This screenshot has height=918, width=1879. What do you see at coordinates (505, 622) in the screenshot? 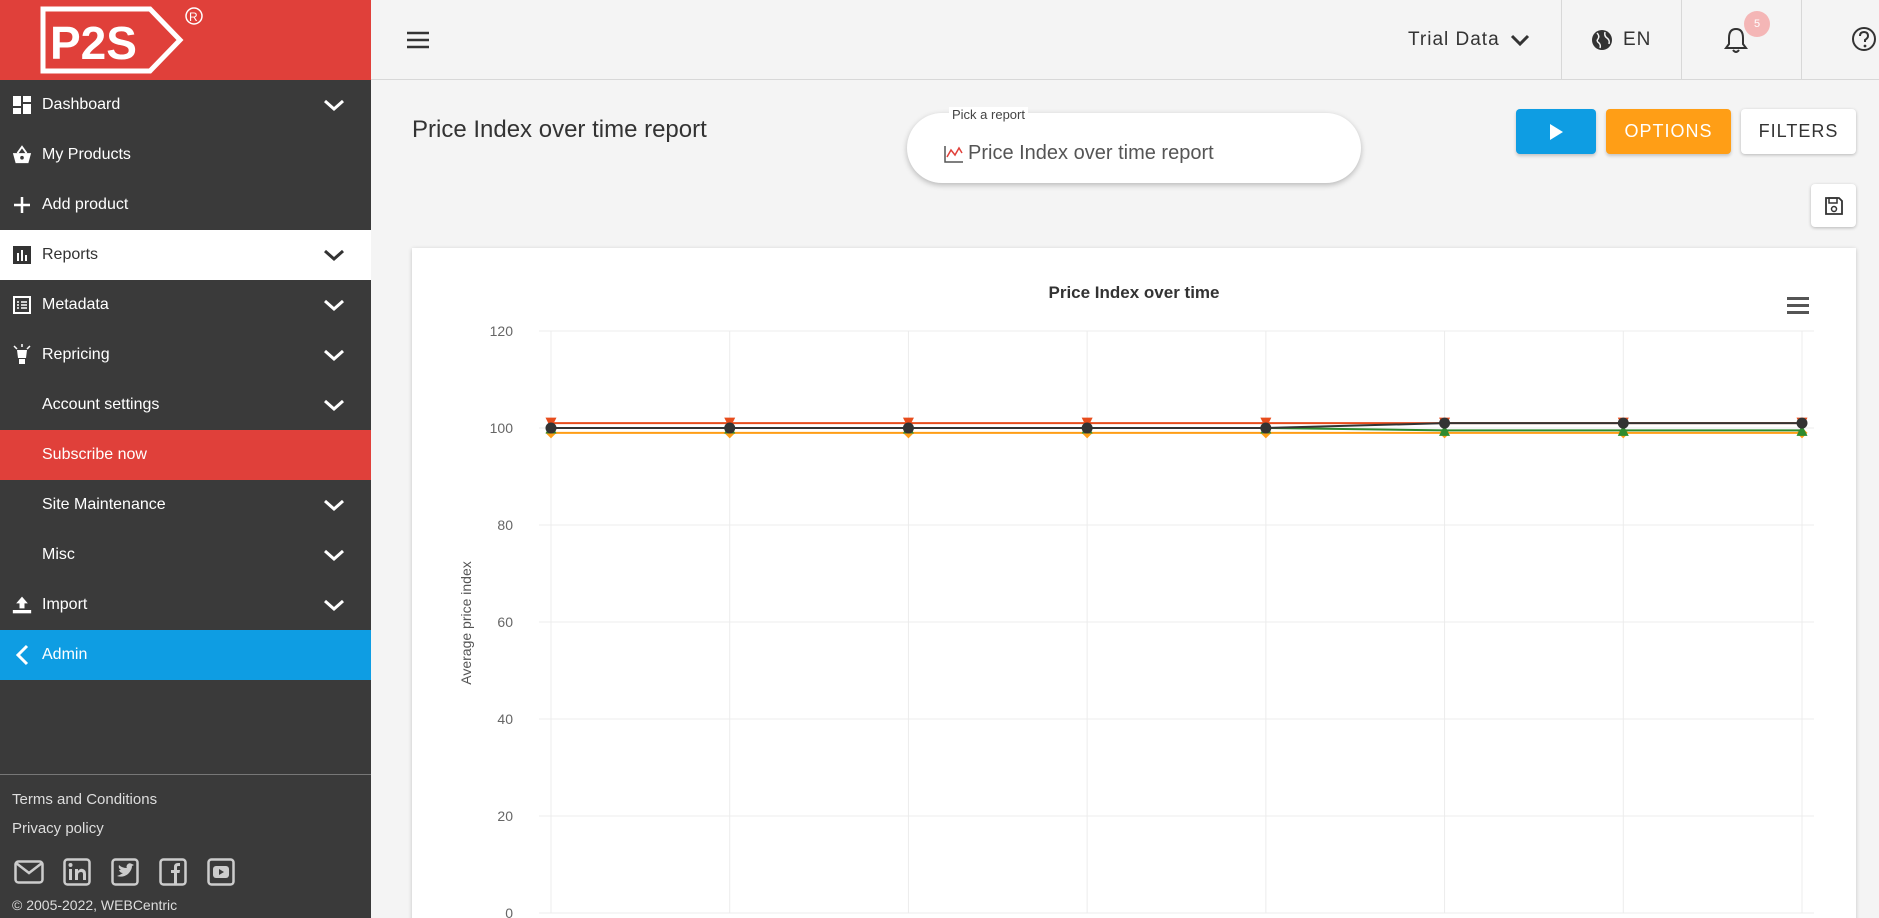
I see `y-tick-label: 60` at bounding box center [505, 622].